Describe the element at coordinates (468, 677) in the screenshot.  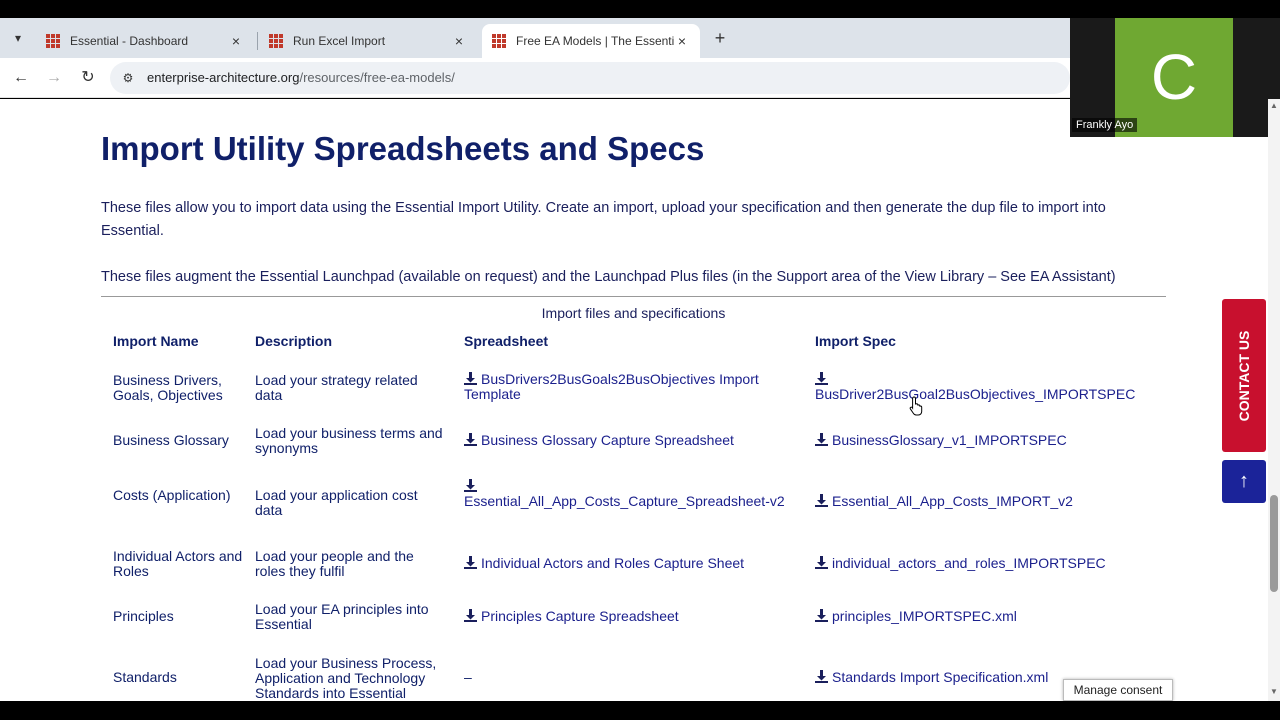
I see `cell-spreadsheet: –` at that location.